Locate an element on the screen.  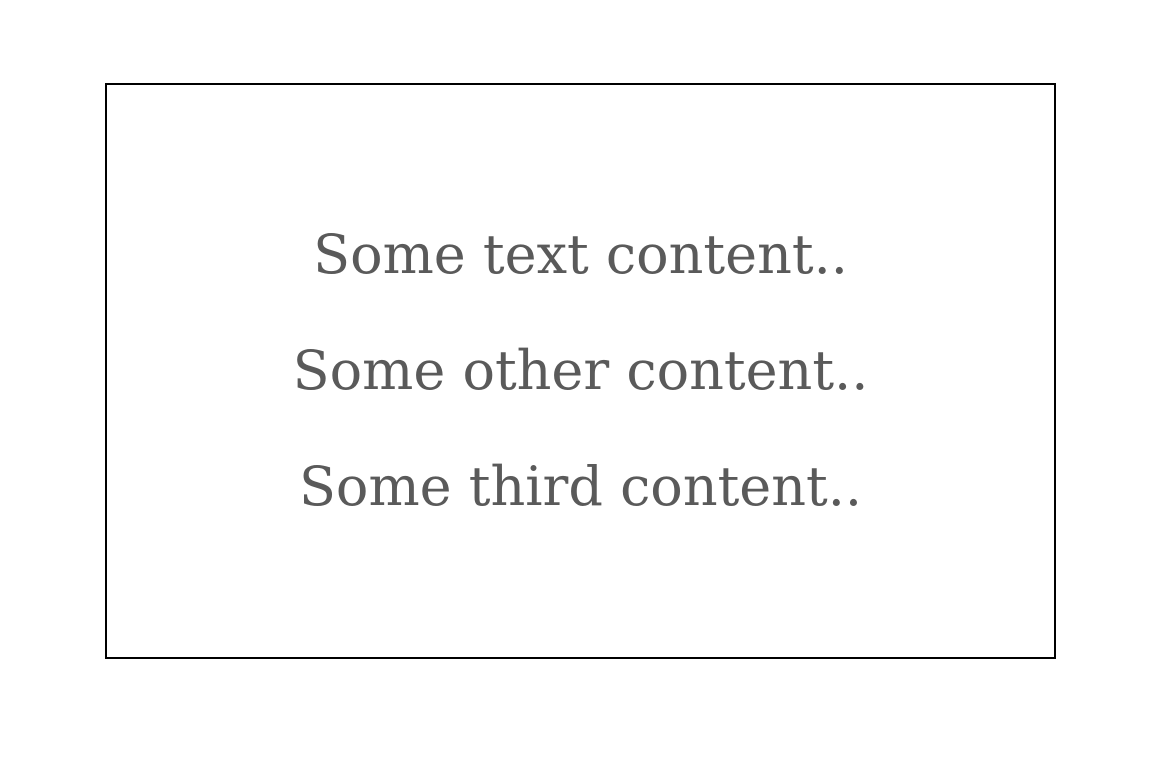
content-line-2: Some other content.. is located at coordinates (580, 370).